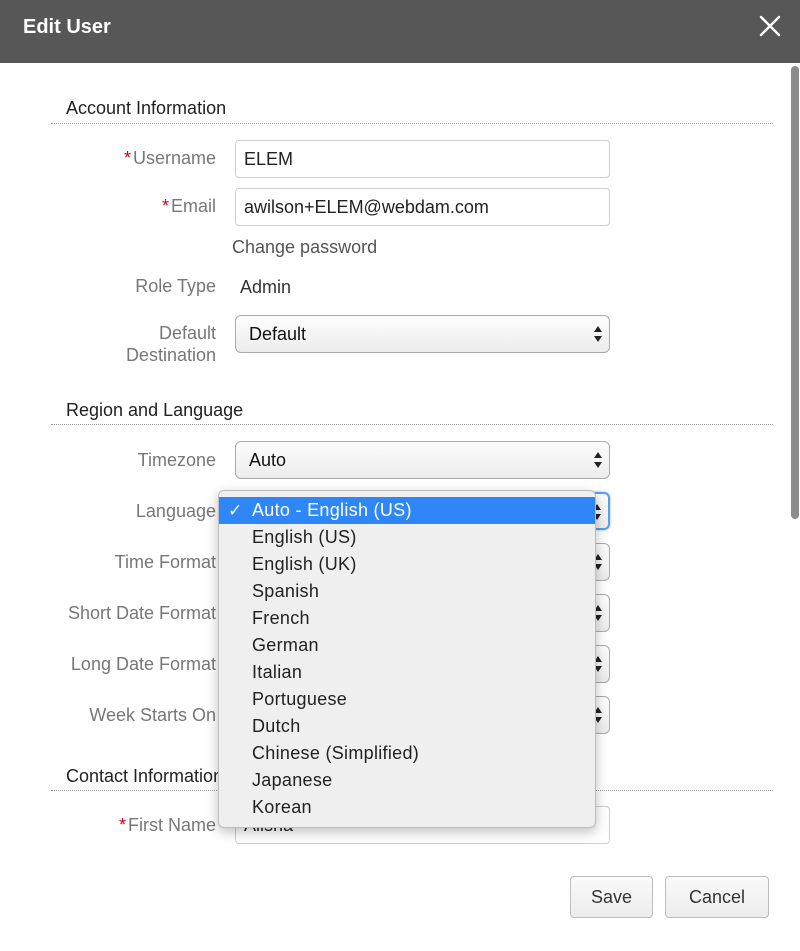  Describe the element at coordinates (143, 664) in the screenshot. I see `long-date-format-label: Long Date Format` at that location.